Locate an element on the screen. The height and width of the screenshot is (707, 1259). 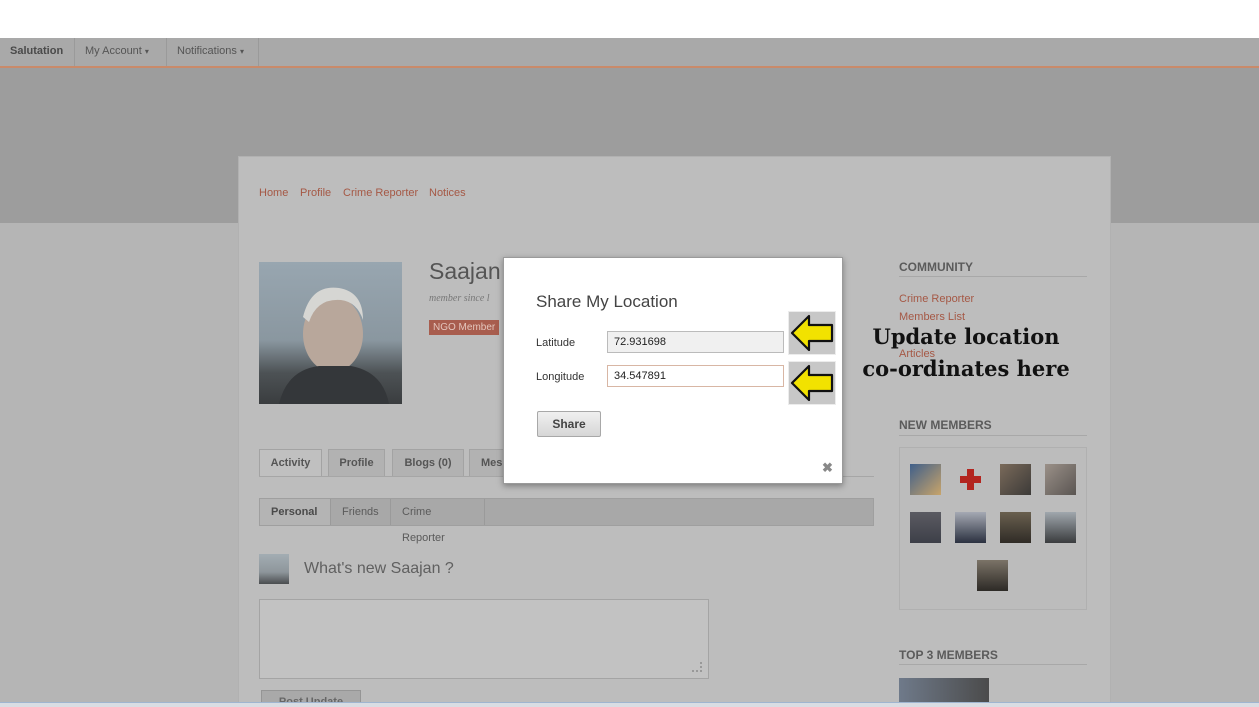
subtab-personal-label: Personal is located at coordinates (294, 512).